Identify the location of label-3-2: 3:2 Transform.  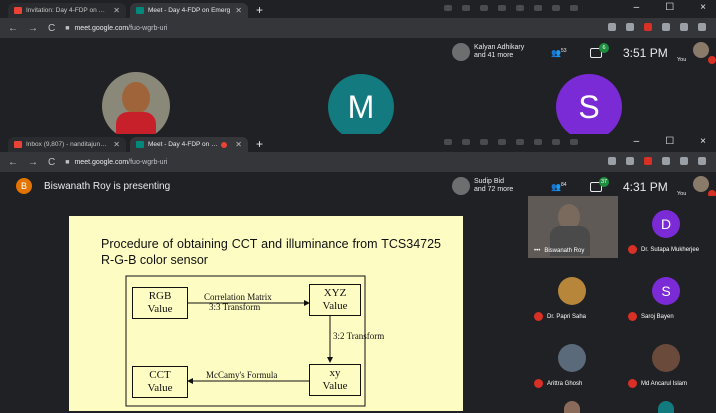
(359, 336).